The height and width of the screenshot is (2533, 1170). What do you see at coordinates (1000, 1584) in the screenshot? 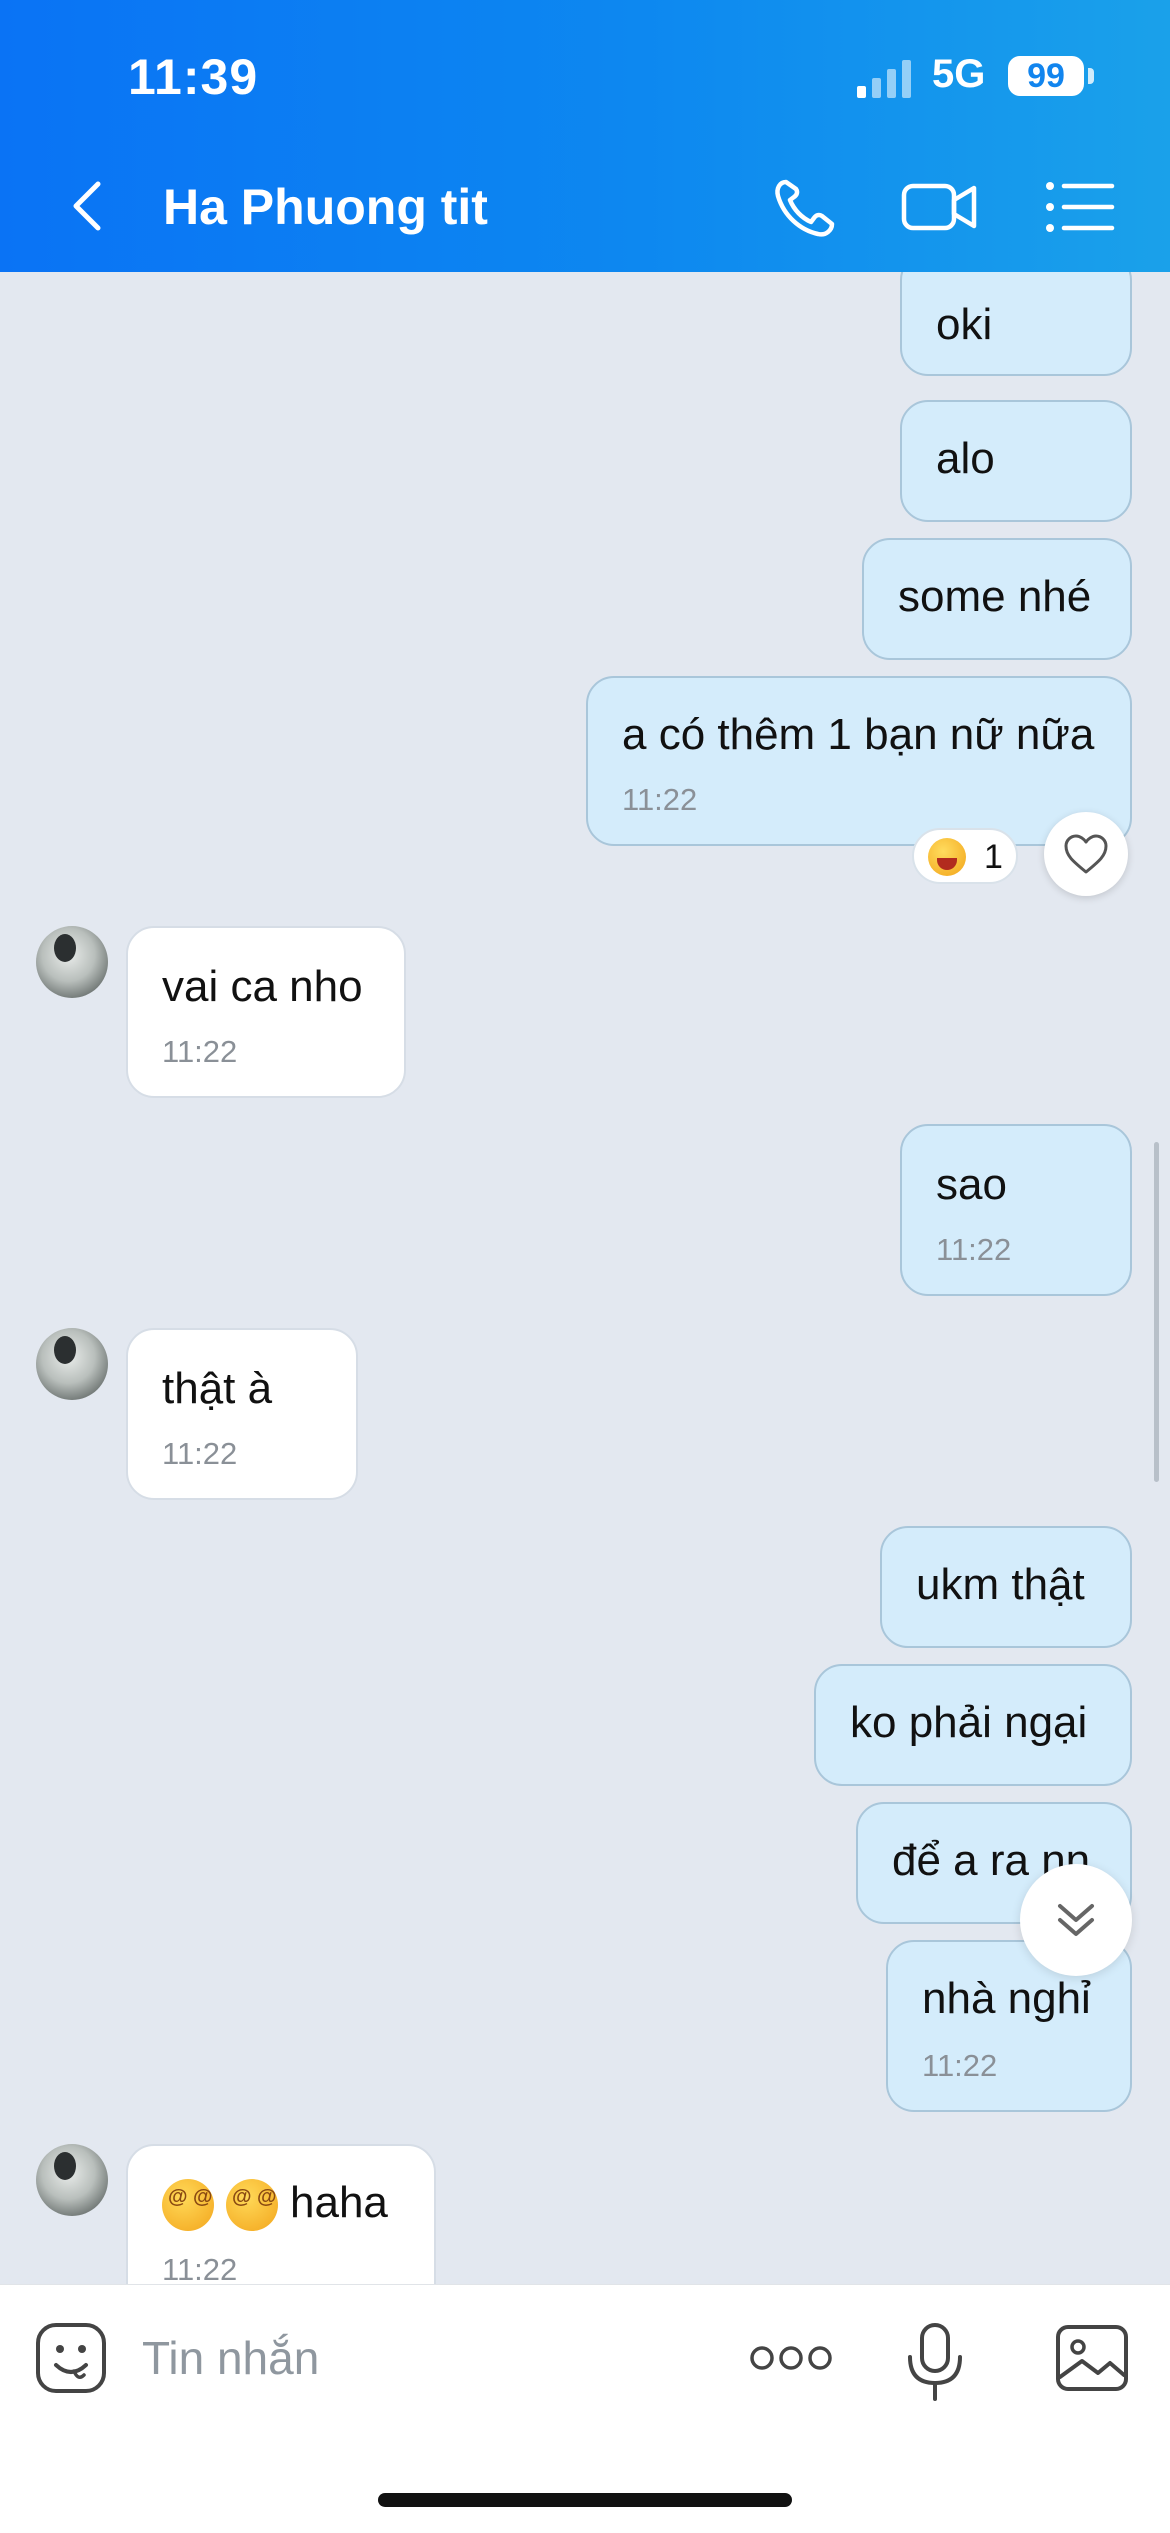
I see `message-text: ukm thật` at bounding box center [1000, 1584].